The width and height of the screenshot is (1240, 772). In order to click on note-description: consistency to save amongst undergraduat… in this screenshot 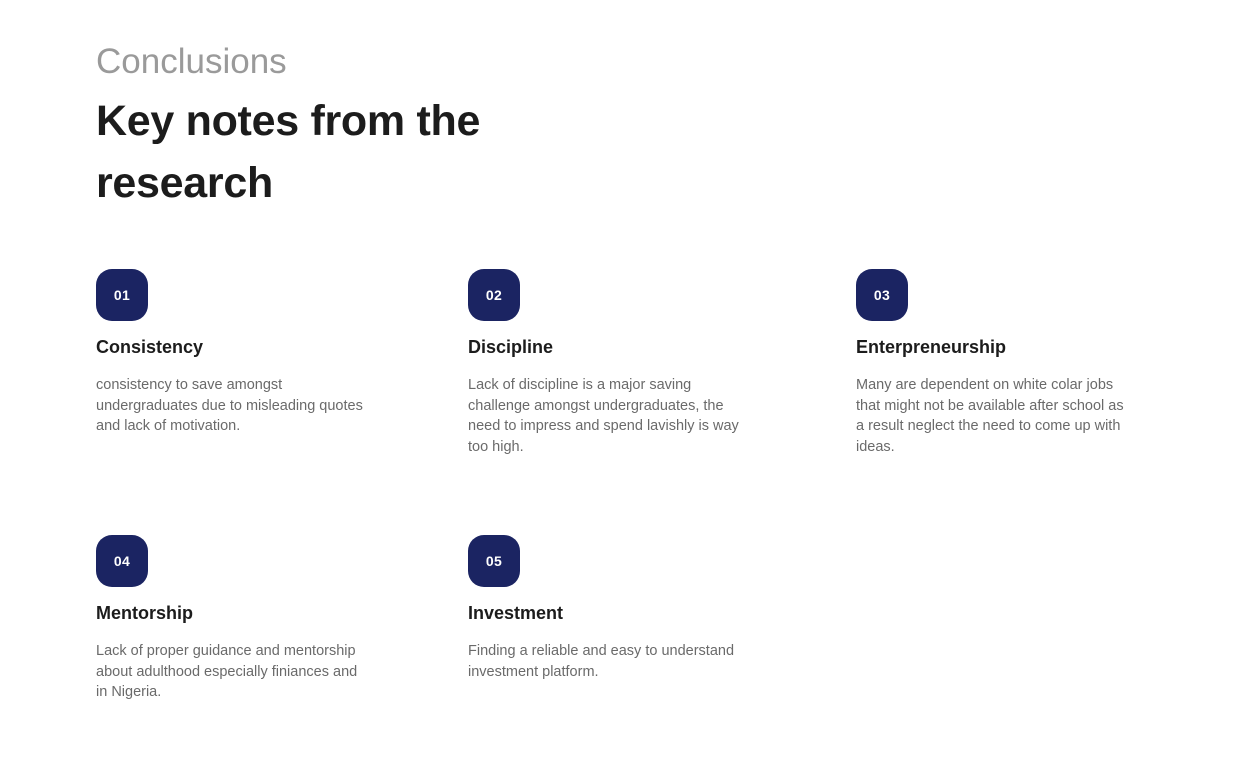, I will do `click(229, 406)`.